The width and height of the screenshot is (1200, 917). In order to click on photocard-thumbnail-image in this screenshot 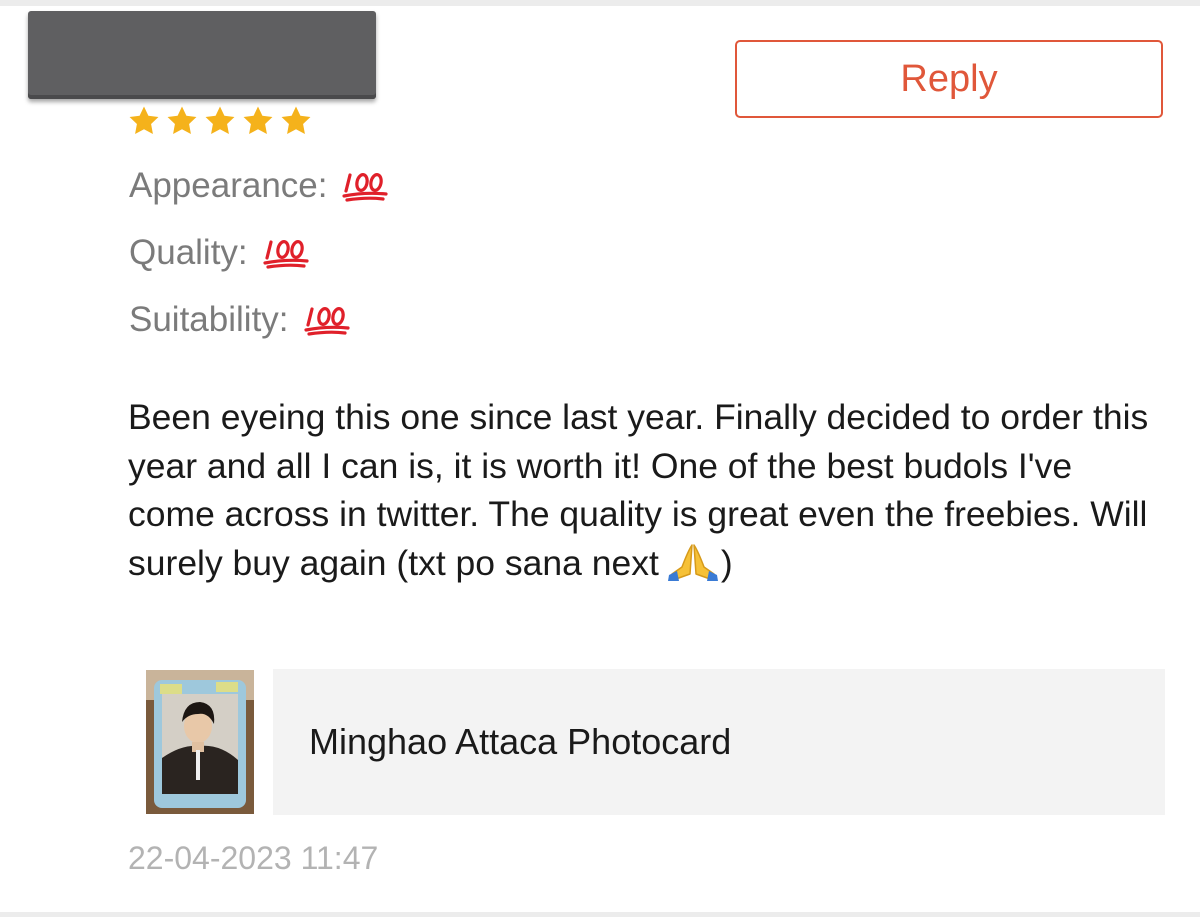, I will do `click(200, 742)`.